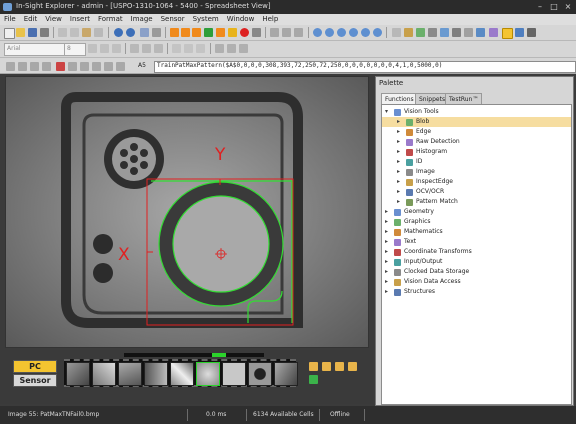 Image resolution: width=576 pixels, height=424 pixels. I want to click on tree-node: ▸ Text, so click(476, 242).